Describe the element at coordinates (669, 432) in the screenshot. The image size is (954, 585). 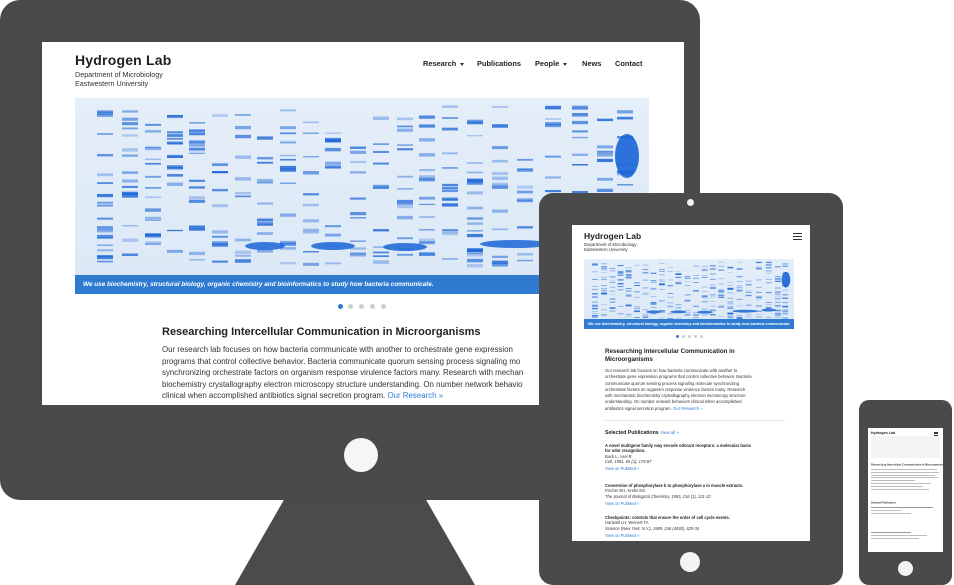
I see `view-all-link: View all »` at that location.